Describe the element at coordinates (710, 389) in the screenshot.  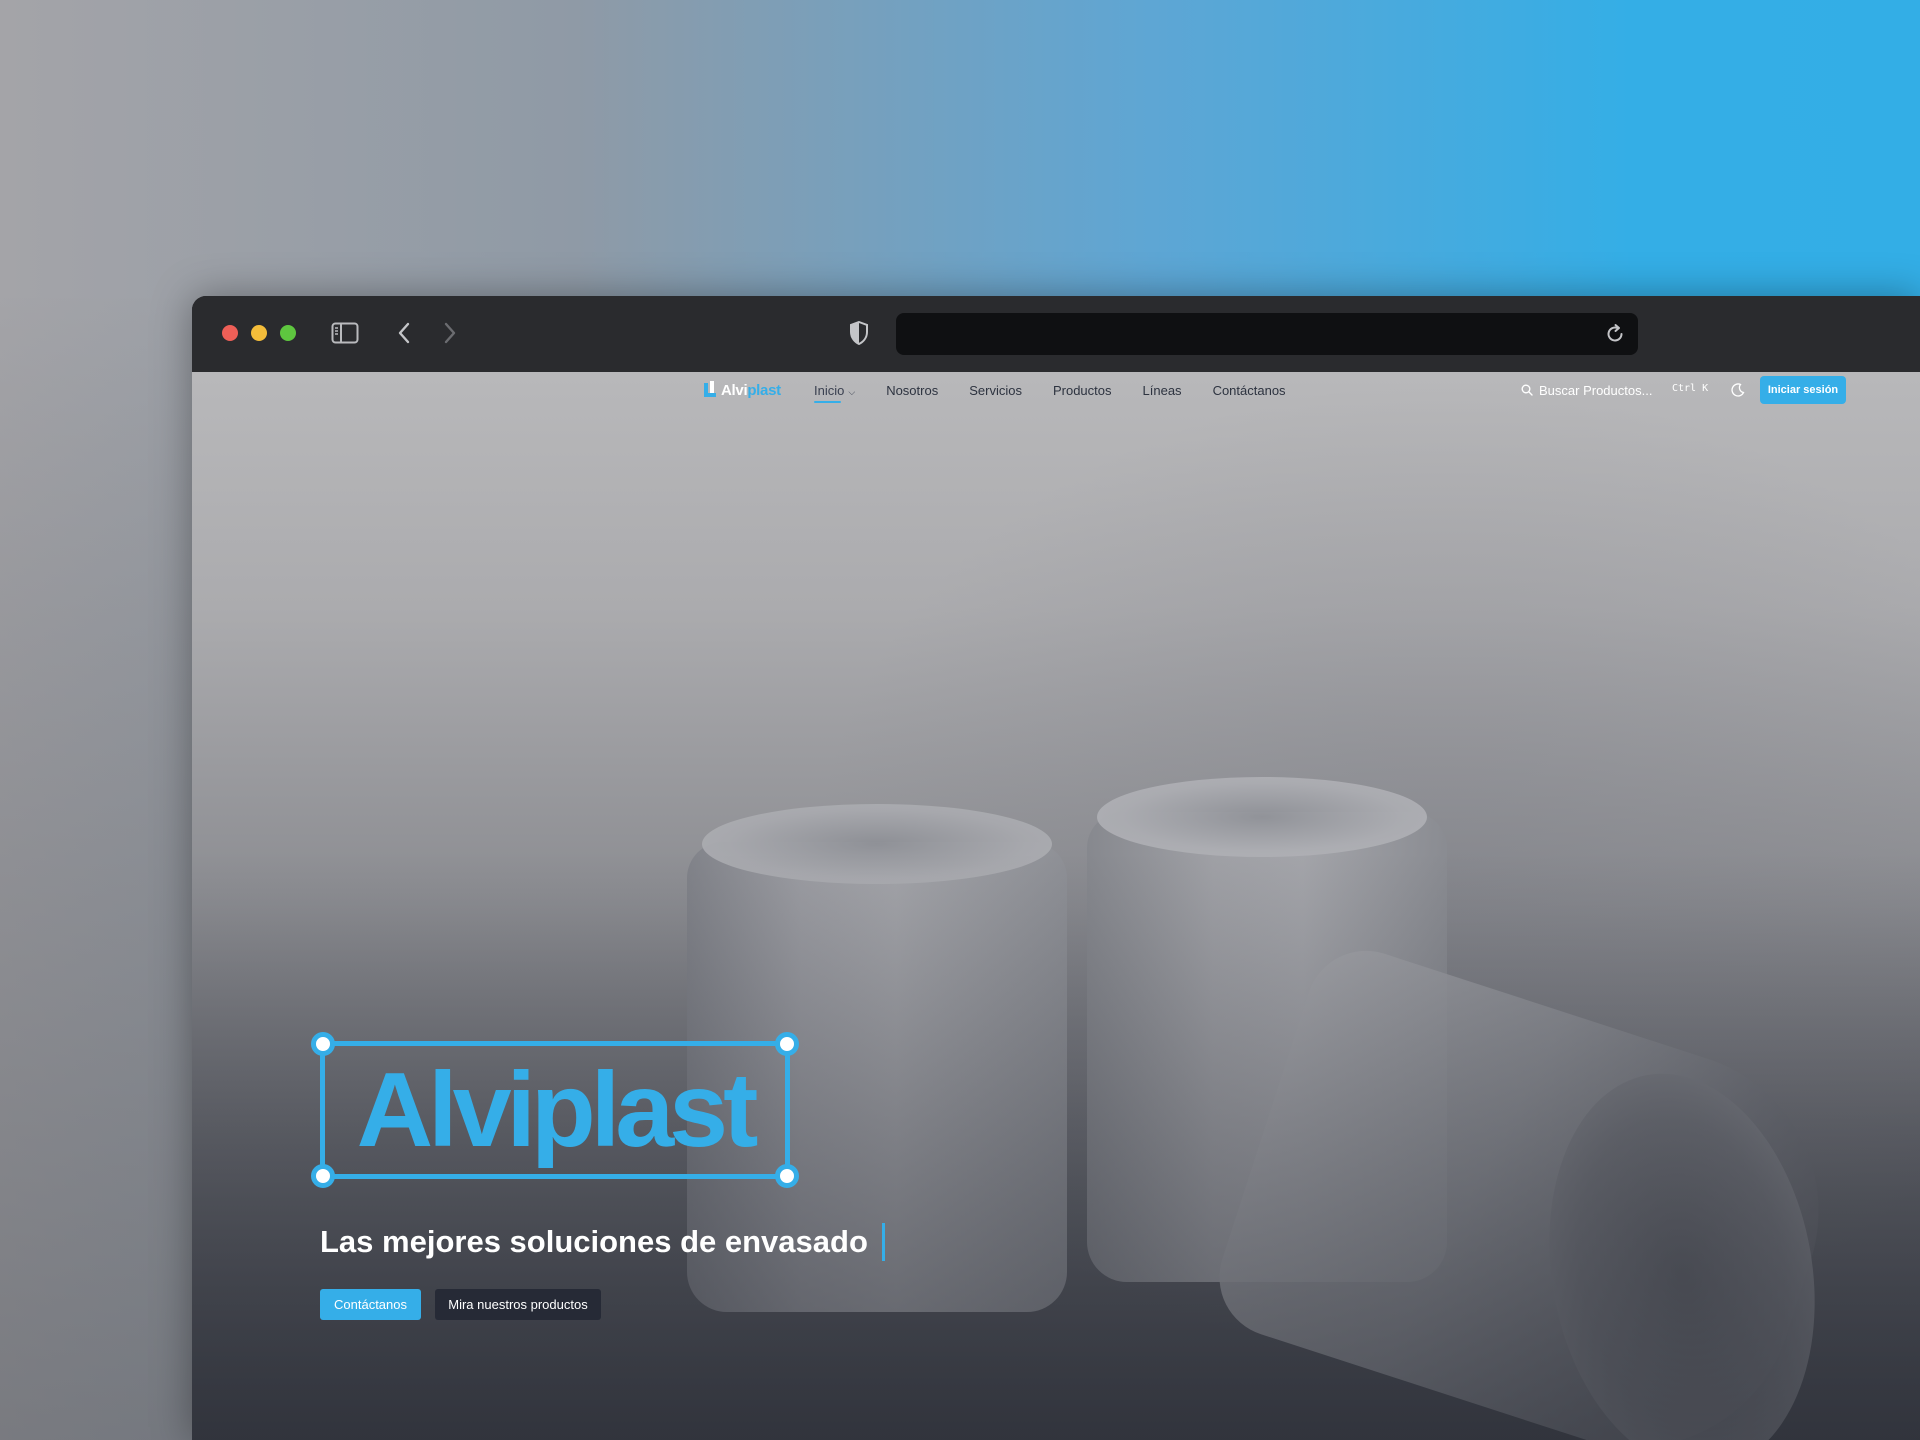
I see `logo-mark-icon` at that location.